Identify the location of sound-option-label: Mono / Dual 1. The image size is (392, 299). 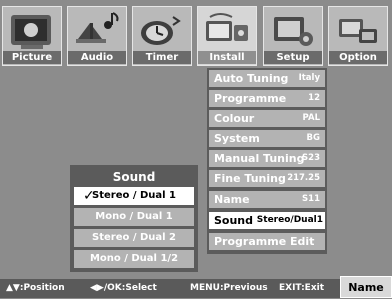
(134, 216).